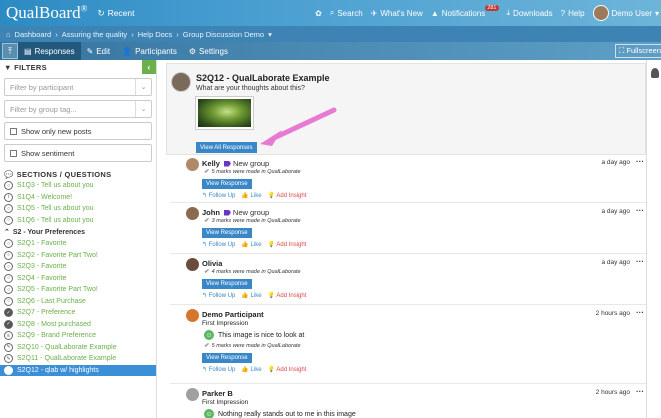  Describe the element at coordinates (615, 162) in the screenshot. I see `timestamp: a day ago` at that location.